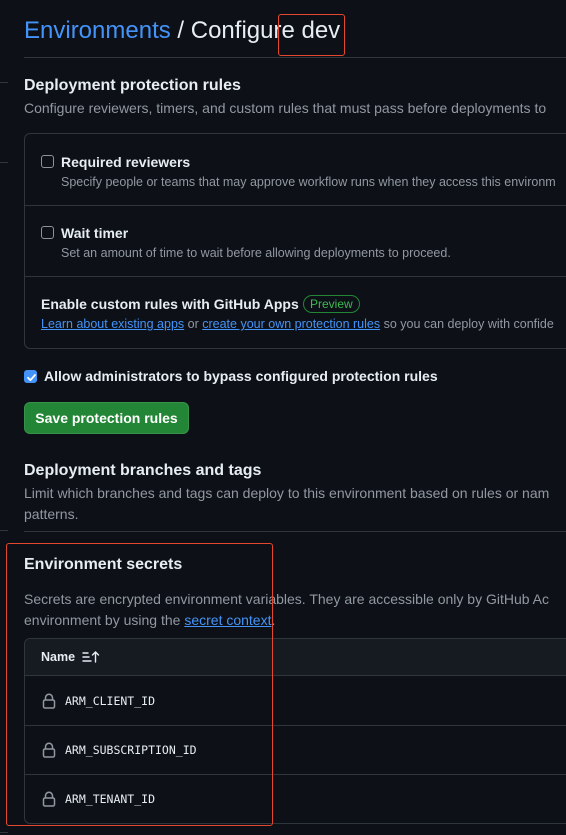 Image resolution: width=566 pixels, height=835 pixels. What do you see at coordinates (467, 324) in the screenshot?
I see `custom-rules-suffix: so you can deploy with confide` at bounding box center [467, 324].